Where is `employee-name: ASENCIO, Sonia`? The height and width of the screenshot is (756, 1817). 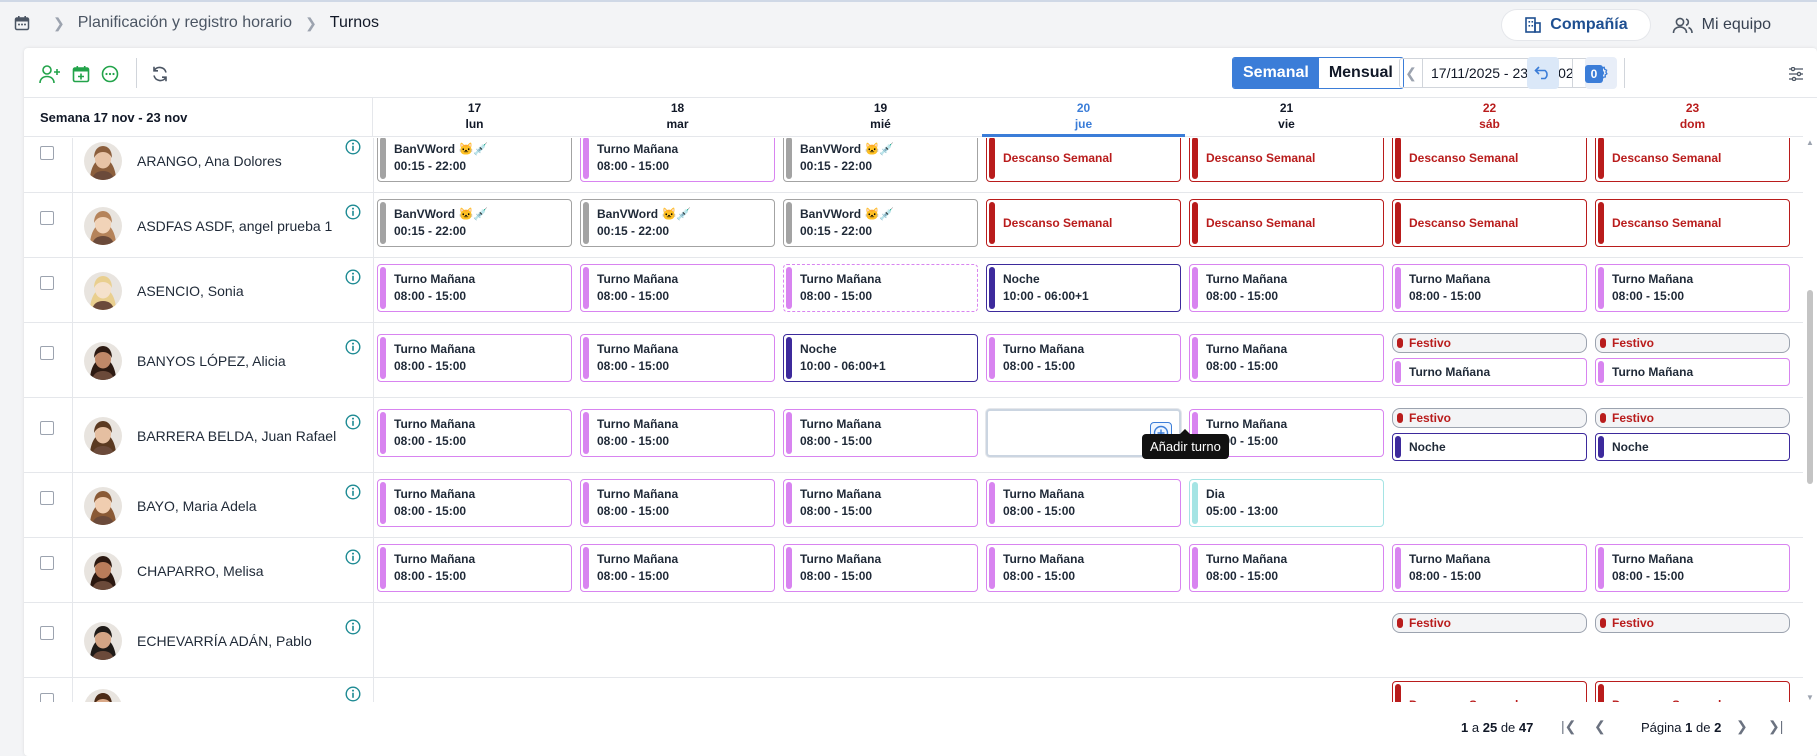
employee-name: ASENCIO, Sonia is located at coordinates (190, 291).